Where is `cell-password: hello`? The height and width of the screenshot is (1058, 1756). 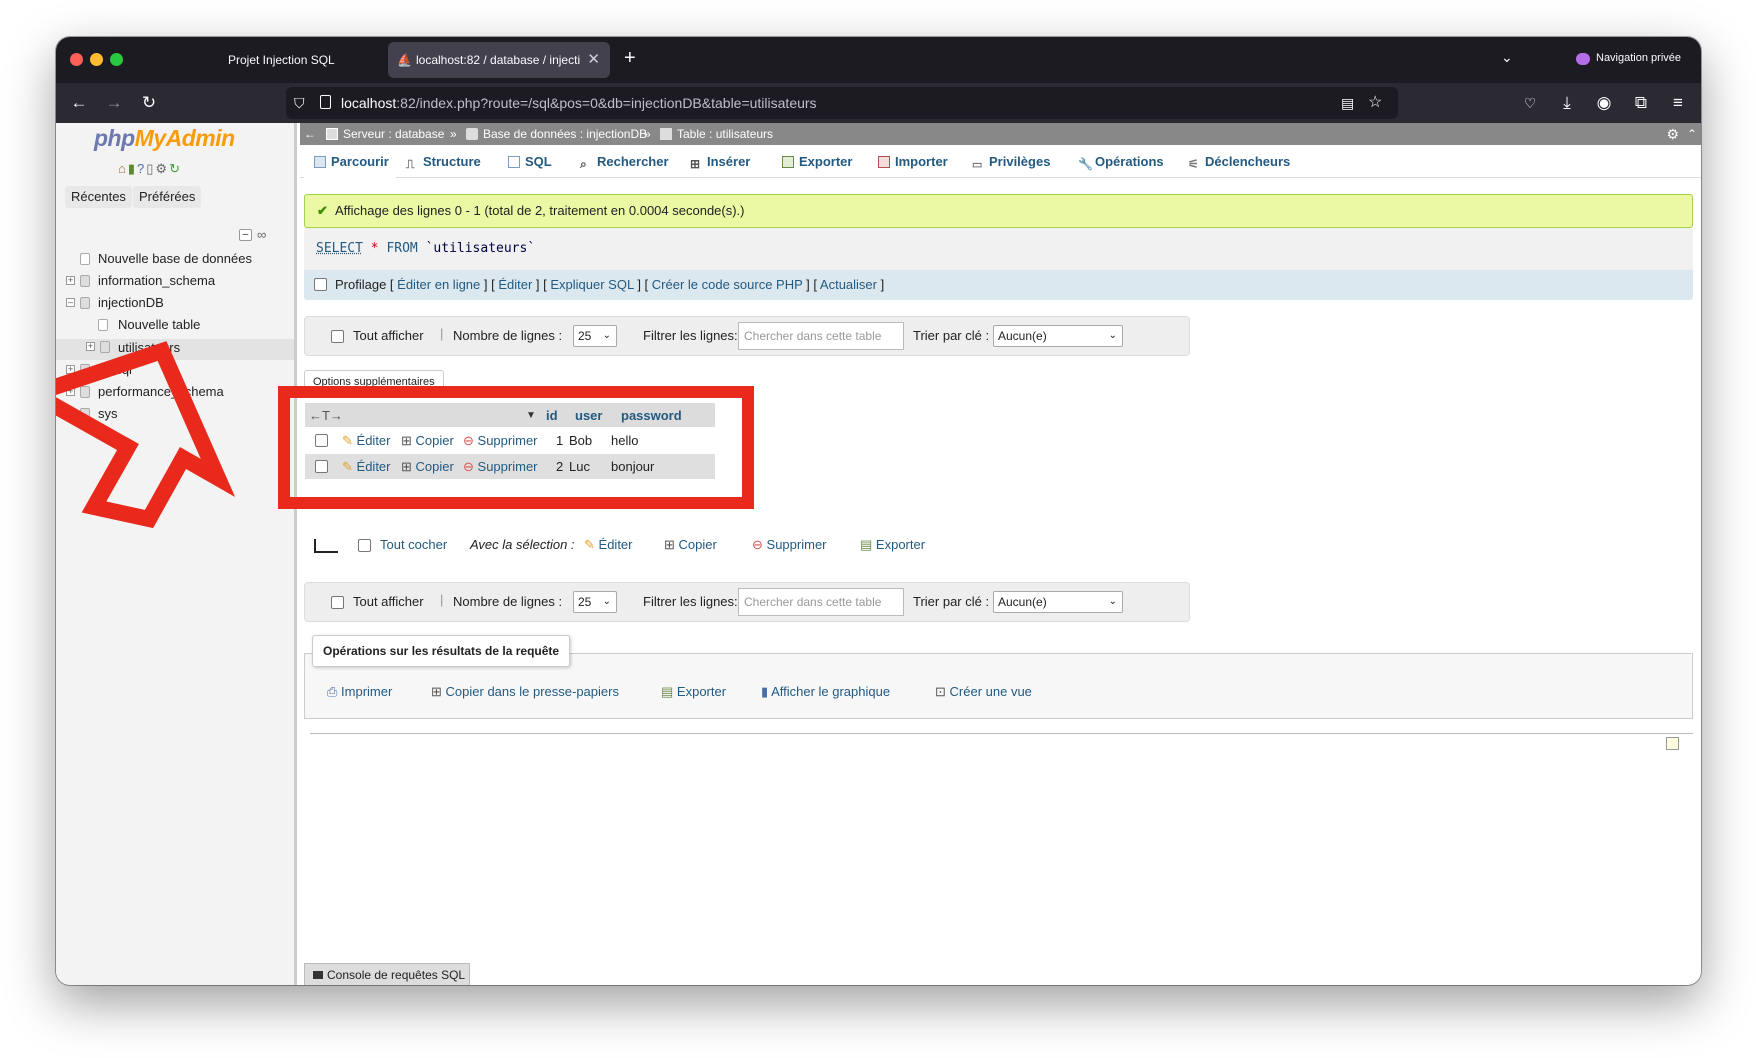 cell-password: hello is located at coordinates (624, 440).